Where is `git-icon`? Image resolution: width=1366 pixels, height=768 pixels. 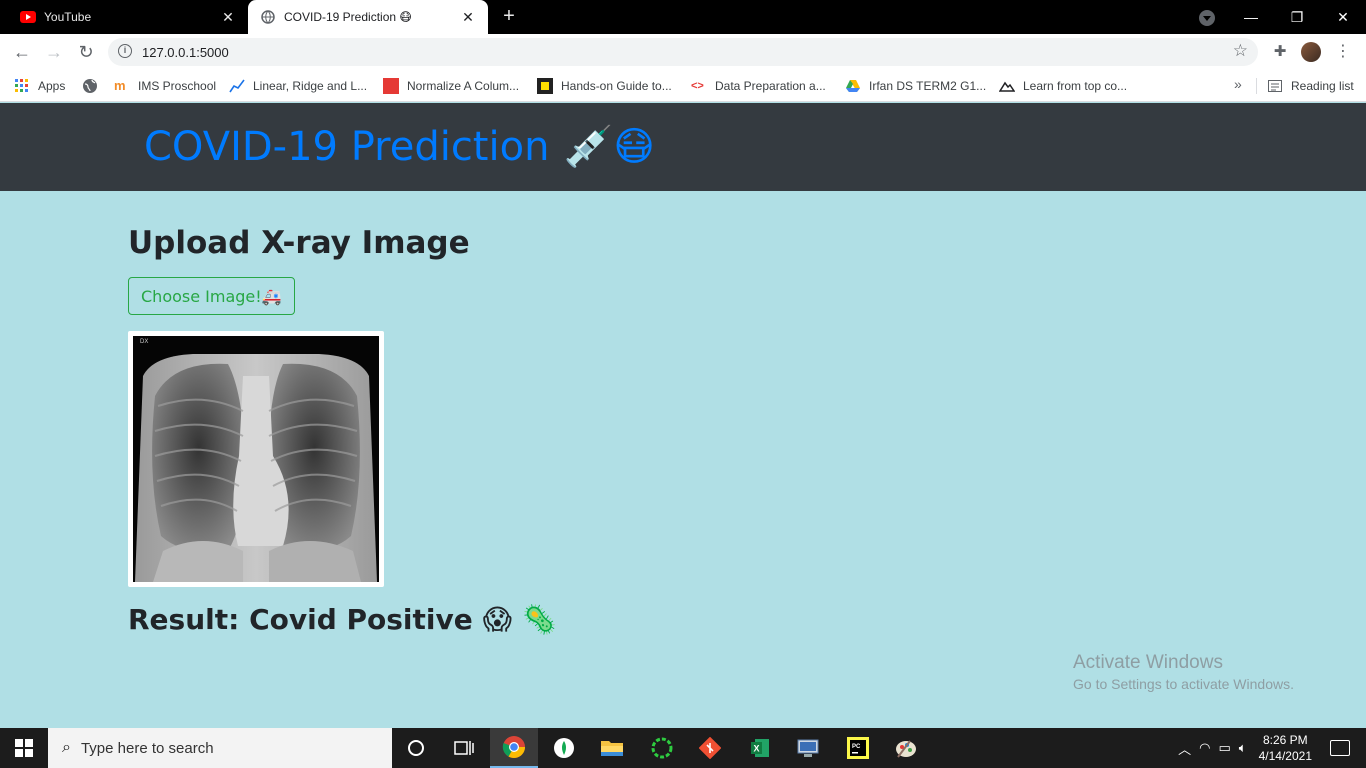 git-icon is located at coordinates (710, 748).